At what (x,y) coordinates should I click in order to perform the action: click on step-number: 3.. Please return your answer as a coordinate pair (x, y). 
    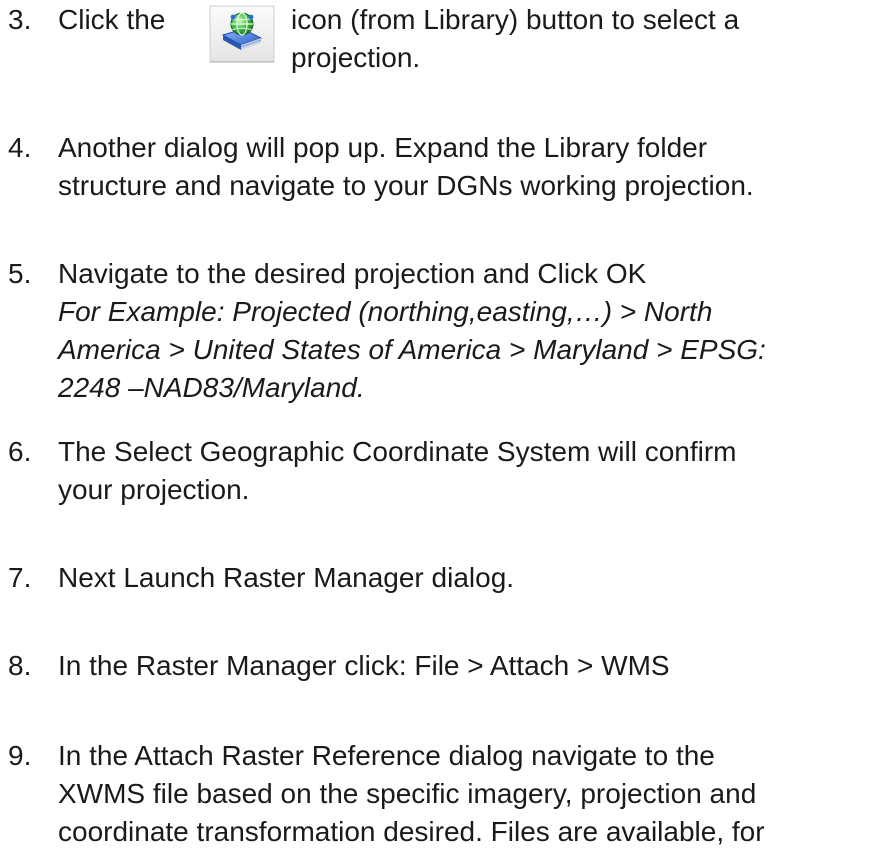
    Looking at the image, I should click on (20, 19).